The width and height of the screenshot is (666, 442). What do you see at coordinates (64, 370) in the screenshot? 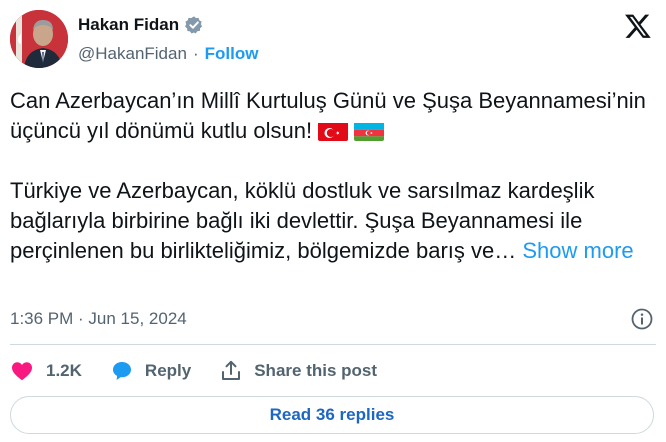
I see `like-count: 1.2K` at bounding box center [64, 370].